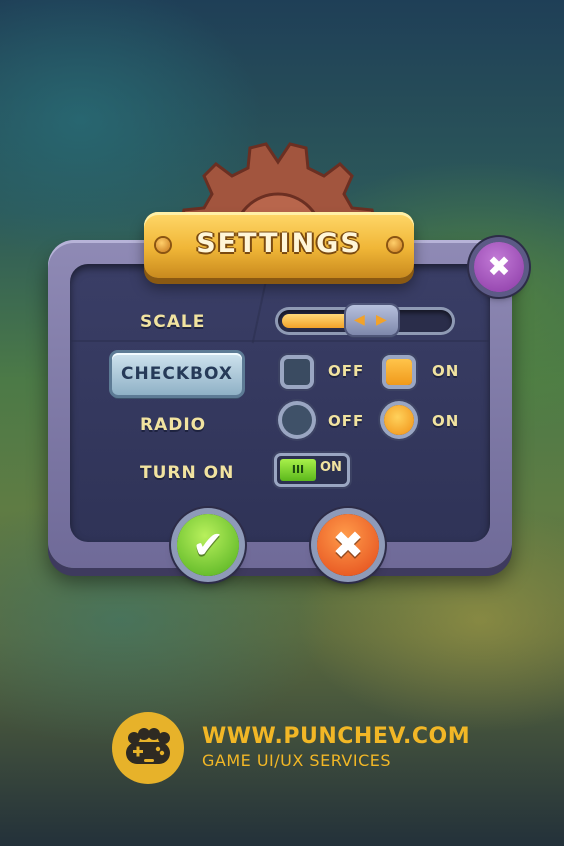  I want to click on cross-icon: ✖, so click(348, 545).